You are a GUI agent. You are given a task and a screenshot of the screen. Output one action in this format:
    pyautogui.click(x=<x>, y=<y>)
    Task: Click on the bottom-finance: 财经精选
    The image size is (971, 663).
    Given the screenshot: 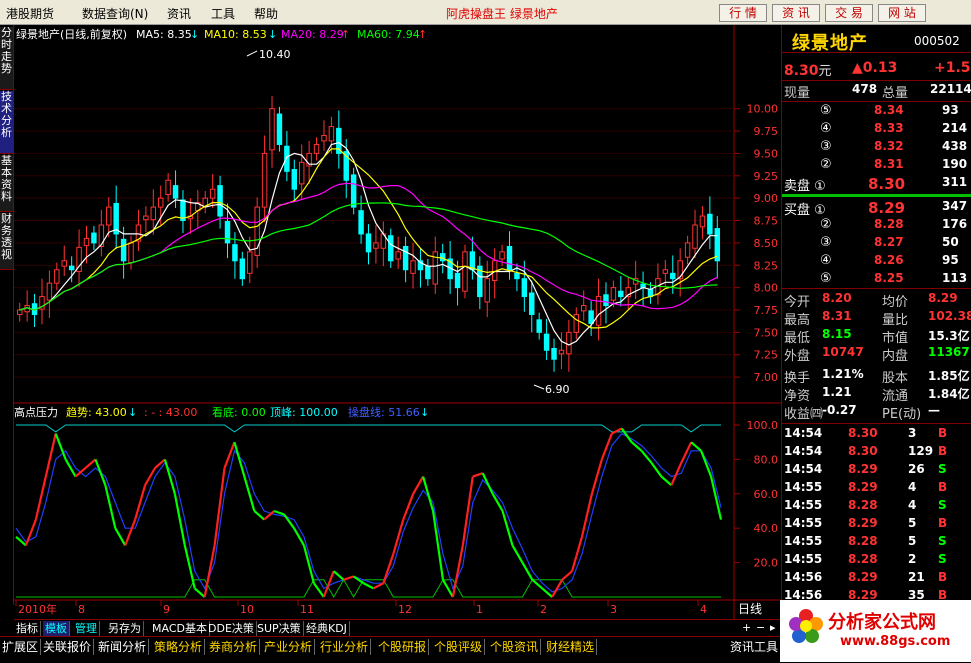 What is the action you would take?
    pyautogui.click(x=571, y=647)
    